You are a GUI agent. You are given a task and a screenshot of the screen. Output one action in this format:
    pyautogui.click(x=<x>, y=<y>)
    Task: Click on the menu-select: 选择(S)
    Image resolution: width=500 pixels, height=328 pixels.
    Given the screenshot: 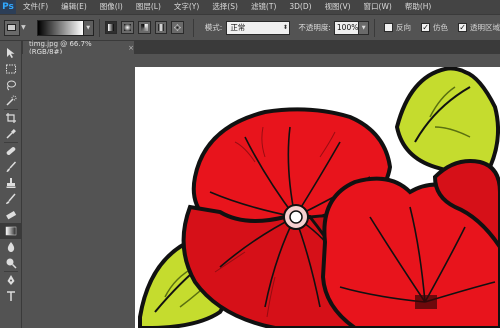 What is the action you would take?
    pyautogui.click(x=224, y=7)
    